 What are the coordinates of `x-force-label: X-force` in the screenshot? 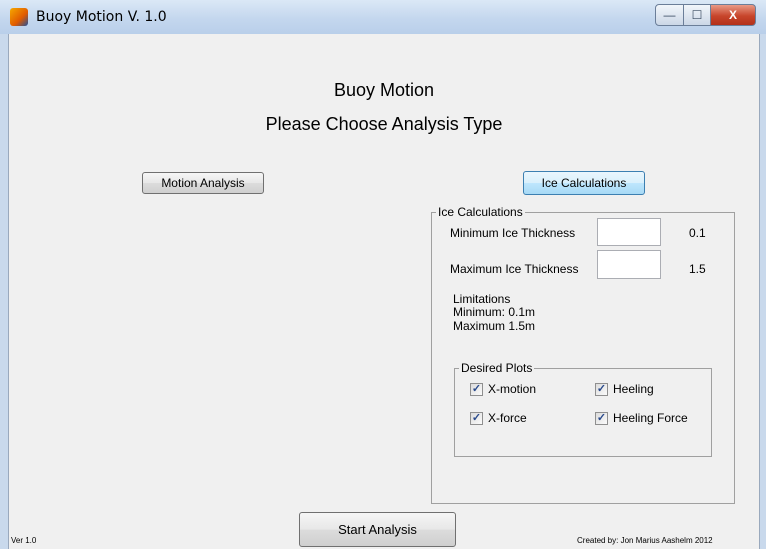 It's located at (507, 418).